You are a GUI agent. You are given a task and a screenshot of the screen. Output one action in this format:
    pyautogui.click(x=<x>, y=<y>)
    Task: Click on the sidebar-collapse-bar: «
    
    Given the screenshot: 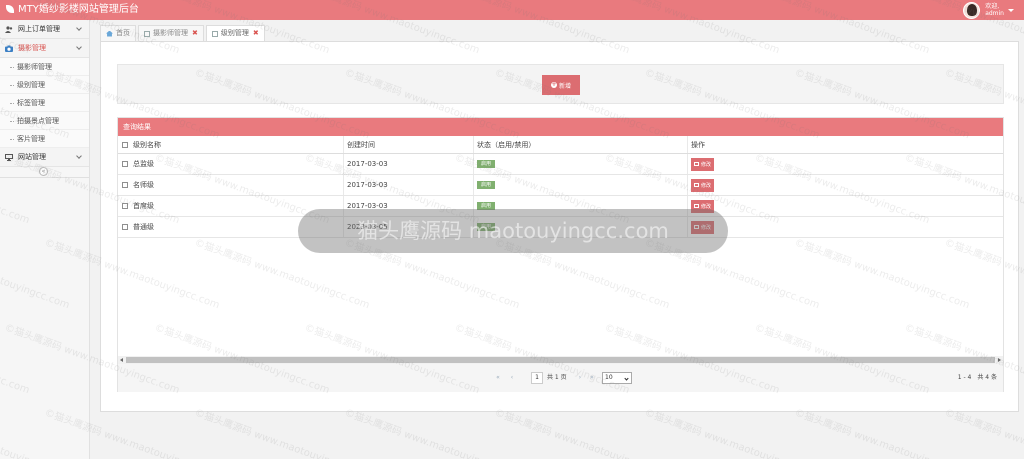 What is the action you would take?
    pyautogui.click(x=44, y=171)
    